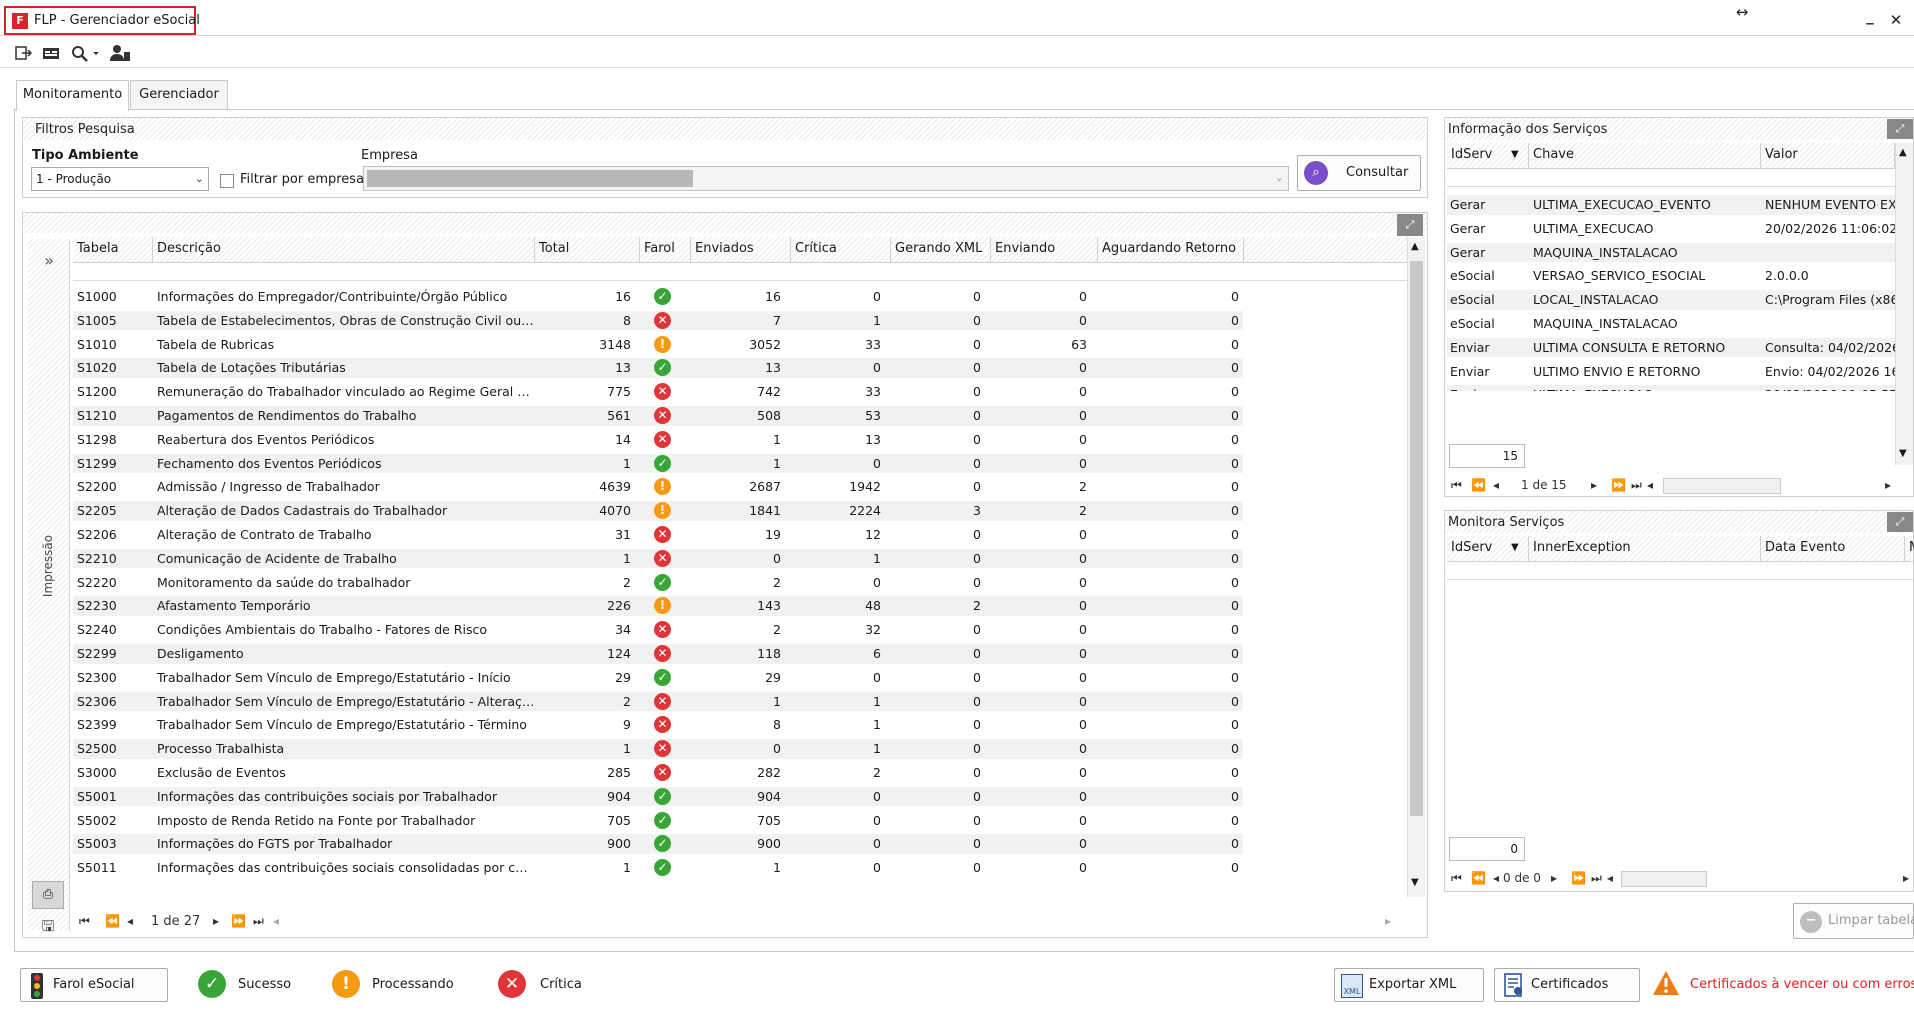 The height and width of the screenshot is (1010, 1914). I want to click on services-row: eSocial VERSAO_SERVICO_ESOCIAL 2.0.0.0, so click(1671, 276).